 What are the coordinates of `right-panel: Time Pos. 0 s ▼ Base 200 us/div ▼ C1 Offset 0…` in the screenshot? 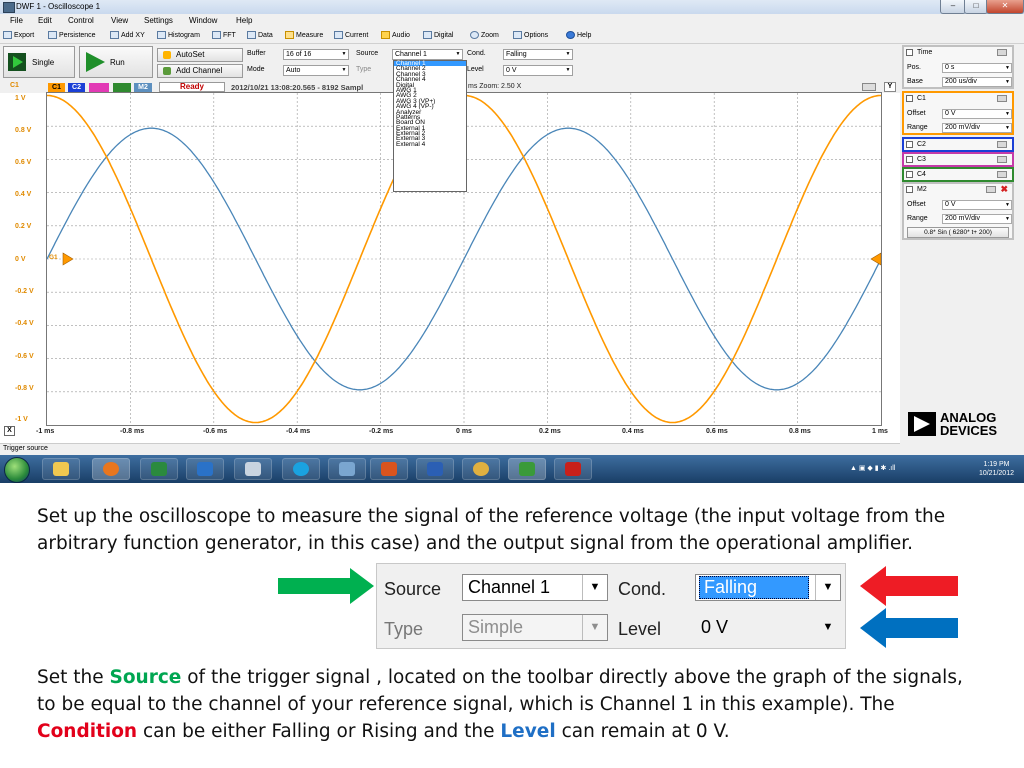 It's located at (962, 244).